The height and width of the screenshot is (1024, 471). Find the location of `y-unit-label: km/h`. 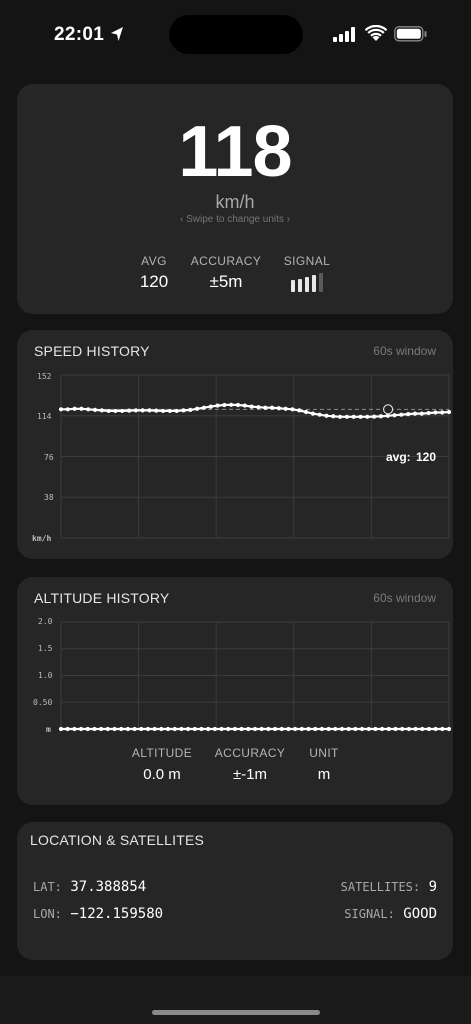

y-unit-label: km/h is located at coordinates (41, 538).